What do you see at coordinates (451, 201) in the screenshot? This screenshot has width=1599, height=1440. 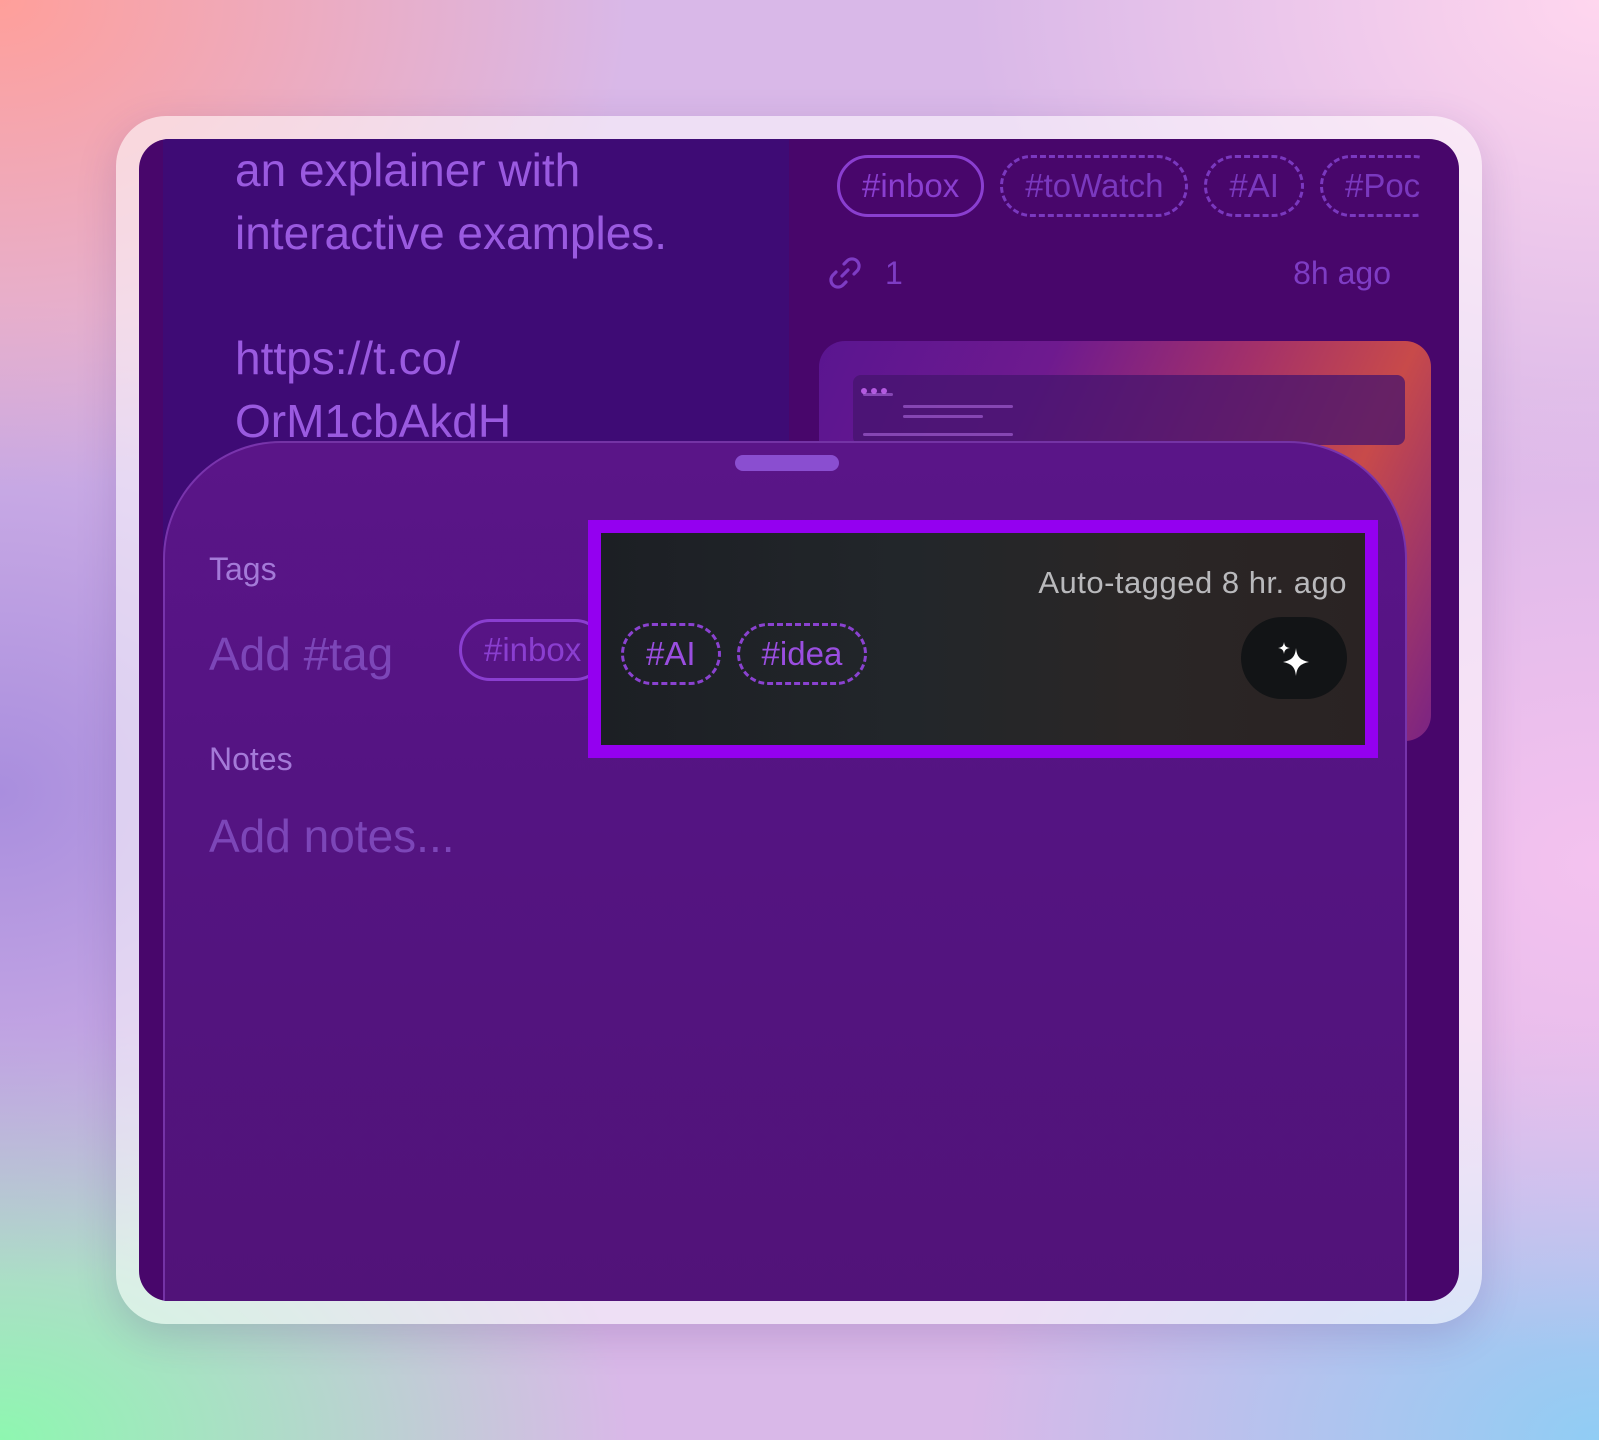 I see `post-text-paragraph: an explainer with interactive examples.` at bounding box center [451, 201].